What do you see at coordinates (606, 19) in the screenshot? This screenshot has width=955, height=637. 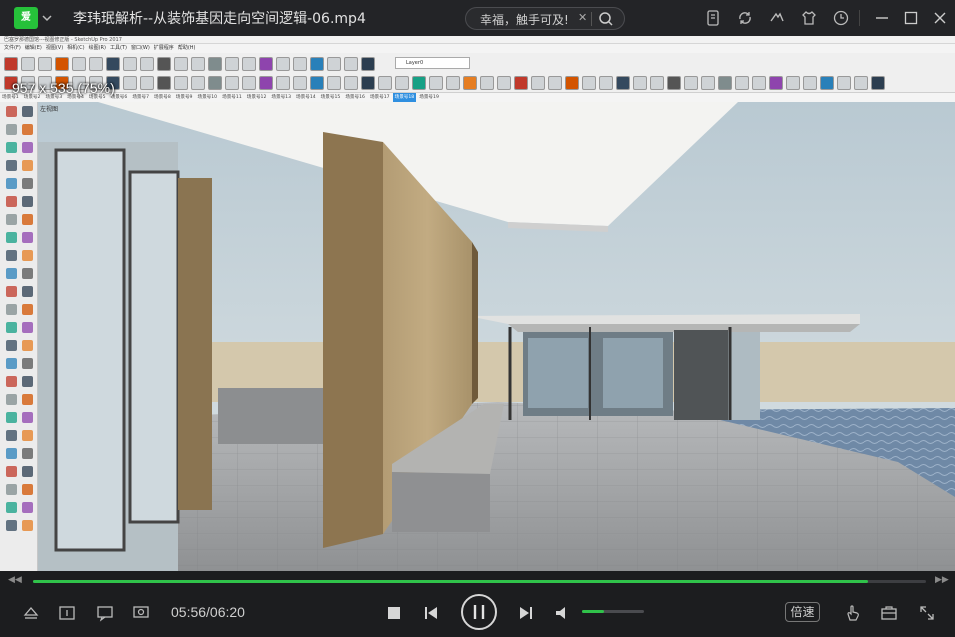 I see `search-icon` at bounding box center [606, 19].